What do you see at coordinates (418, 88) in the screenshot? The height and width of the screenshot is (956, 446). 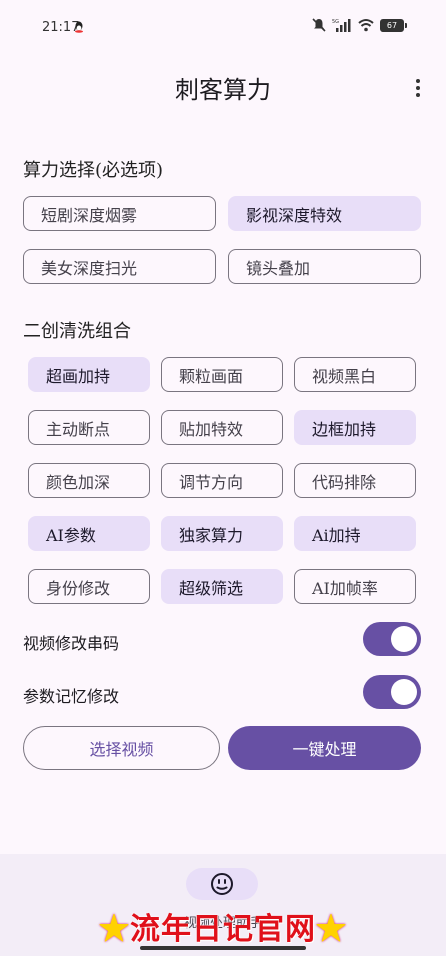 I see `more-options-icon` at bounding box center [418, 88].